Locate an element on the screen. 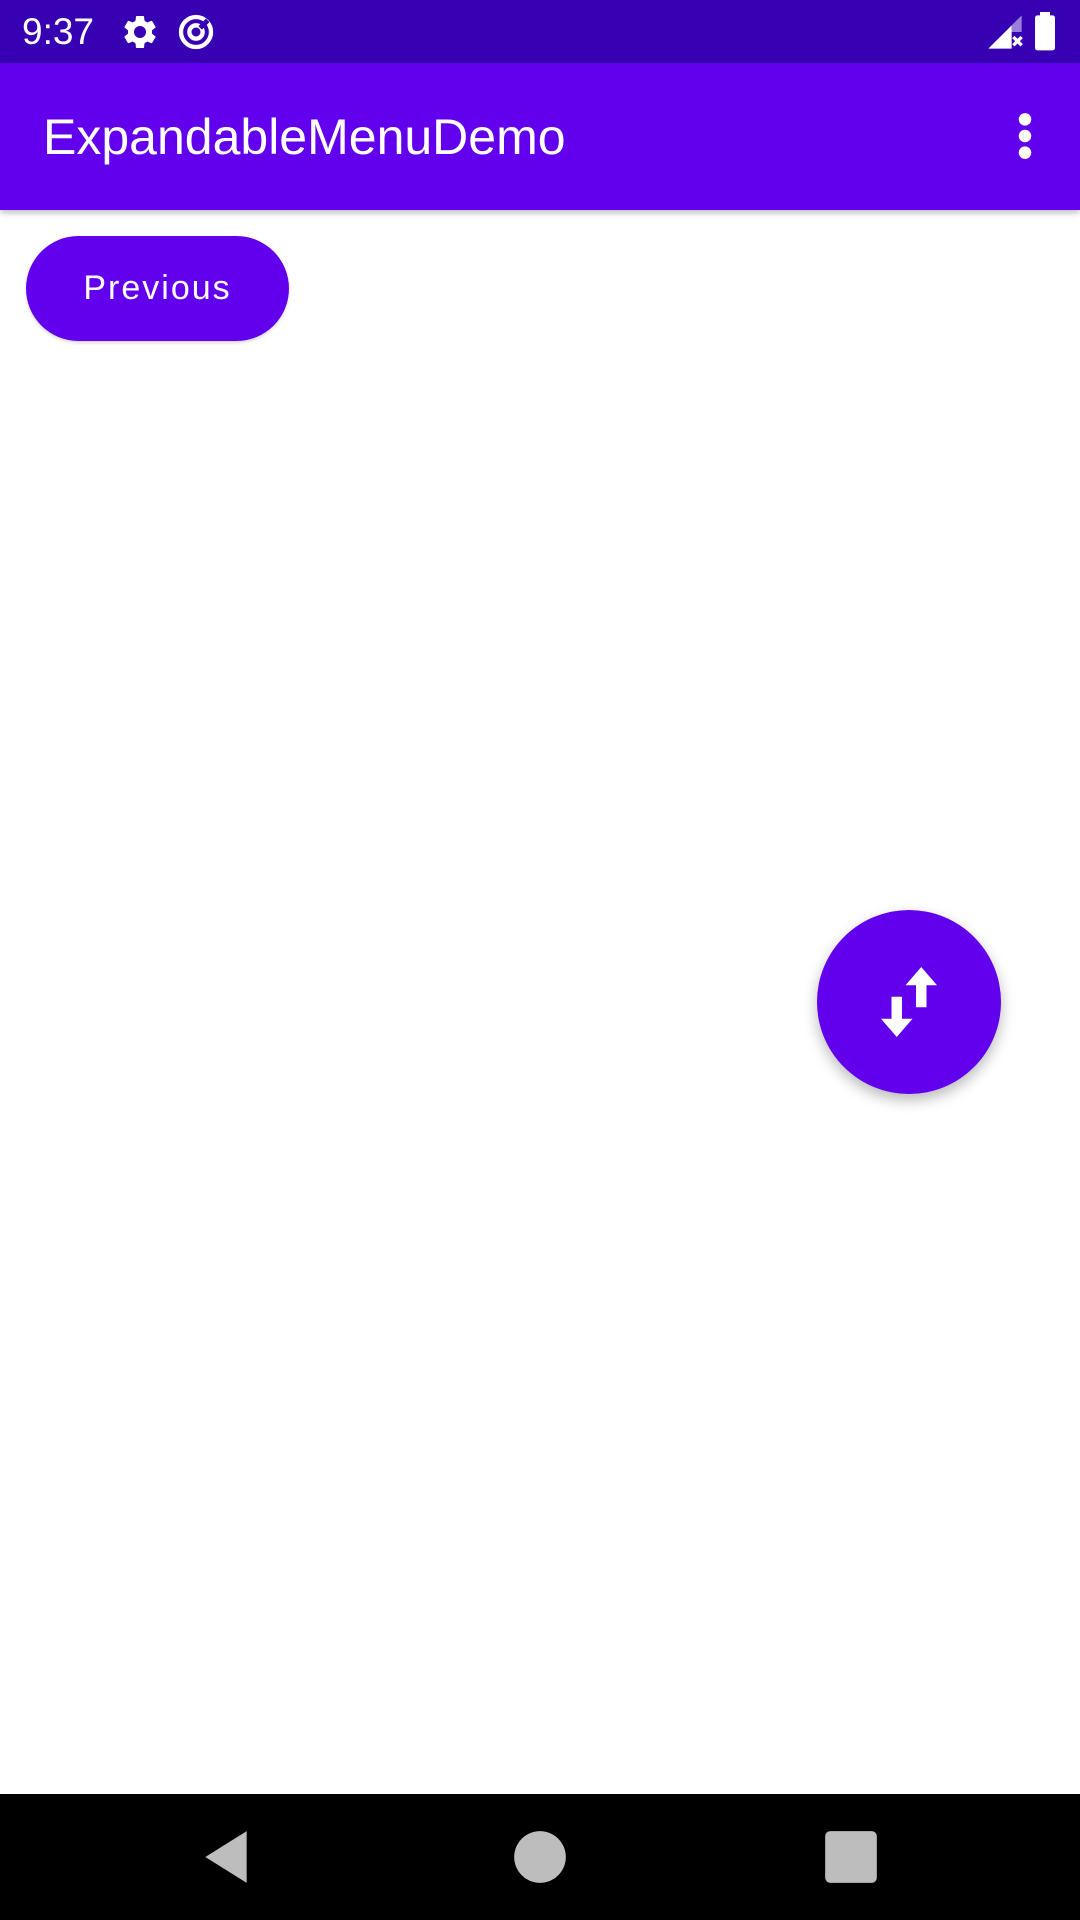 The image size is (1080, 1920). back-button is located at coordinates (226, 1857).